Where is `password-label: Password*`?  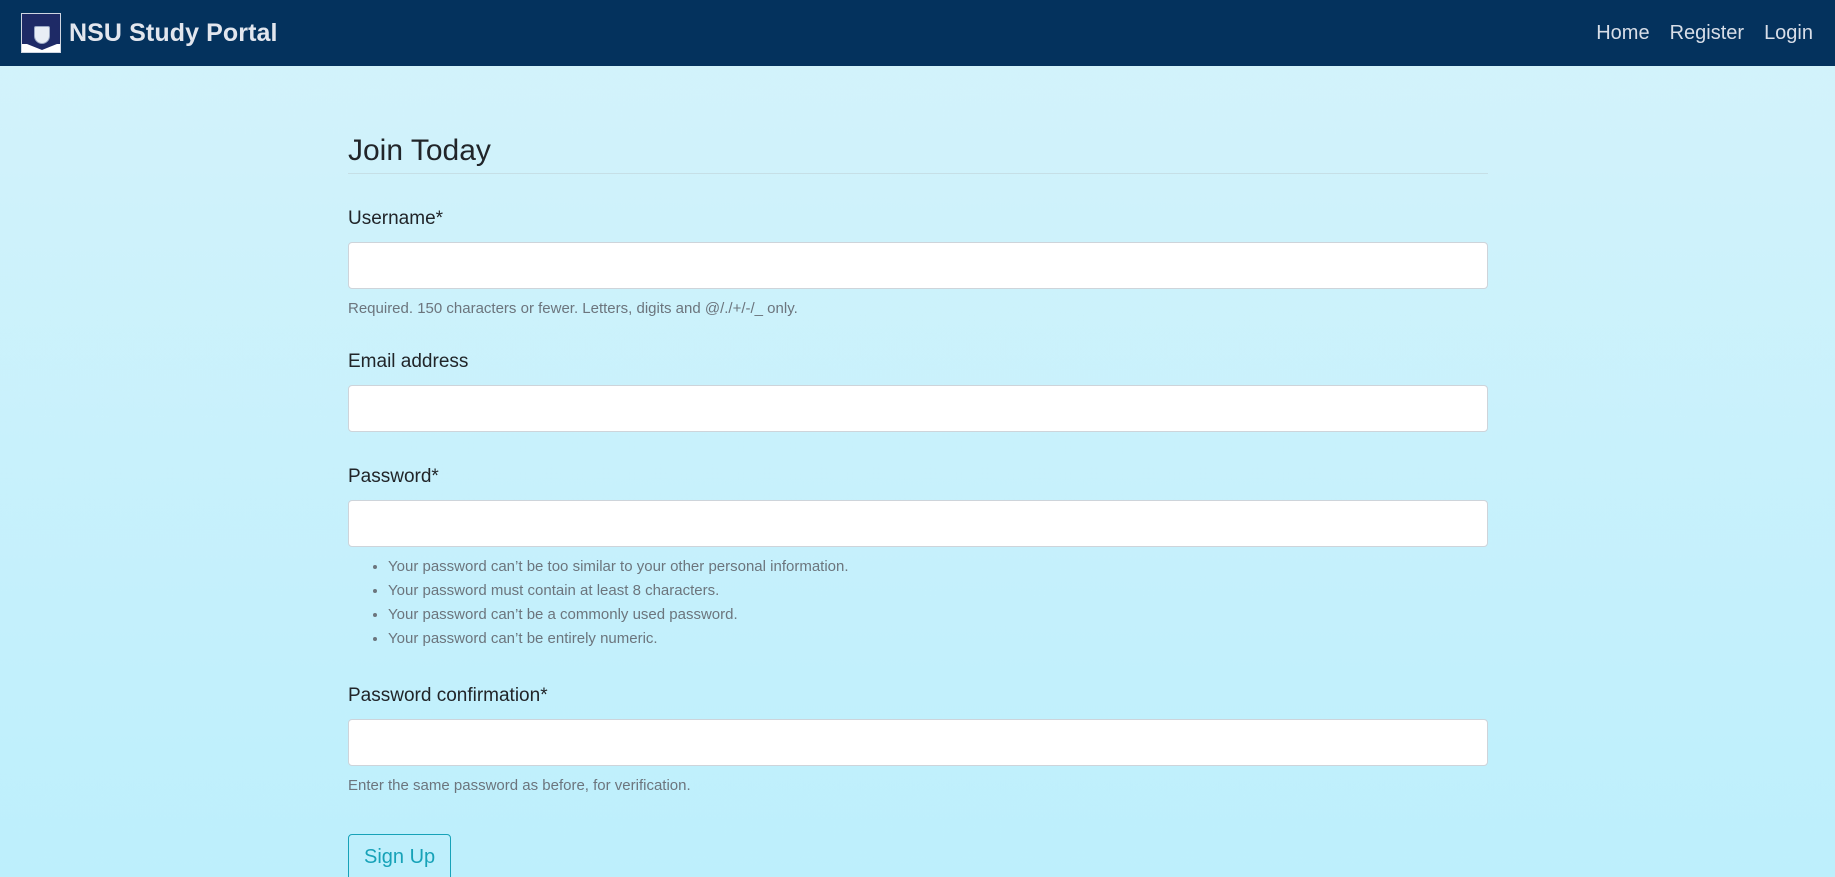
password-label: Password* is located at coordinates (393, 476).